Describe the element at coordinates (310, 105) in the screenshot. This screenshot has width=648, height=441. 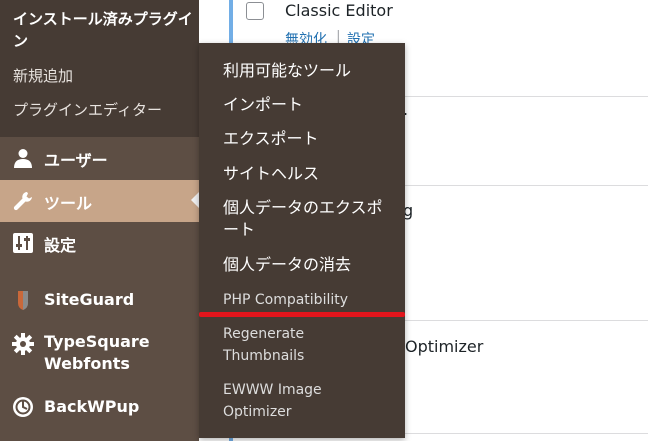
I see `flyout-item-import: インポート` at that location.